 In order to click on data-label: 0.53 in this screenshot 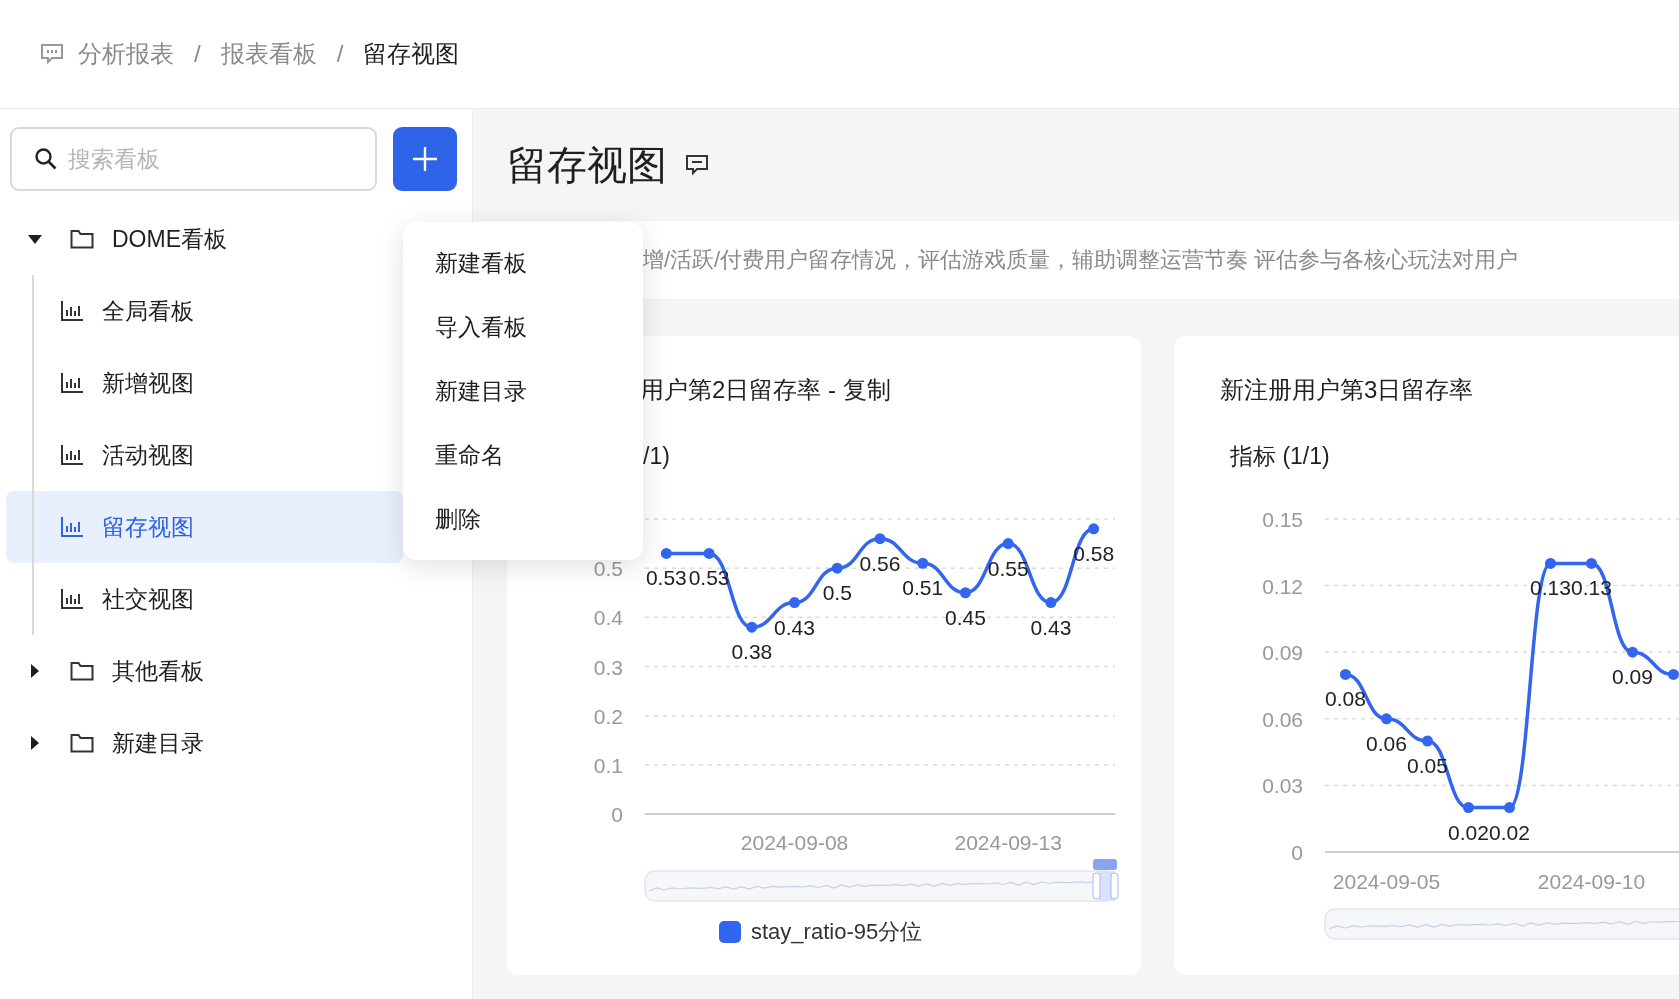, I will do `click(666, 578)`.